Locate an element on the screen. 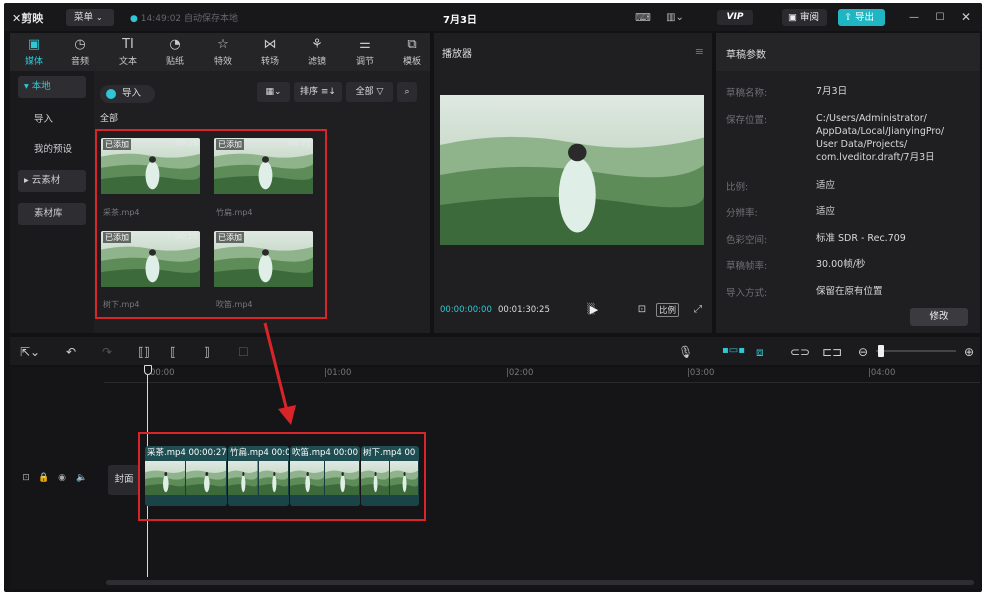 The image size is (986, 595). check-circle-icon: ● is located at coordinates (134, 19).